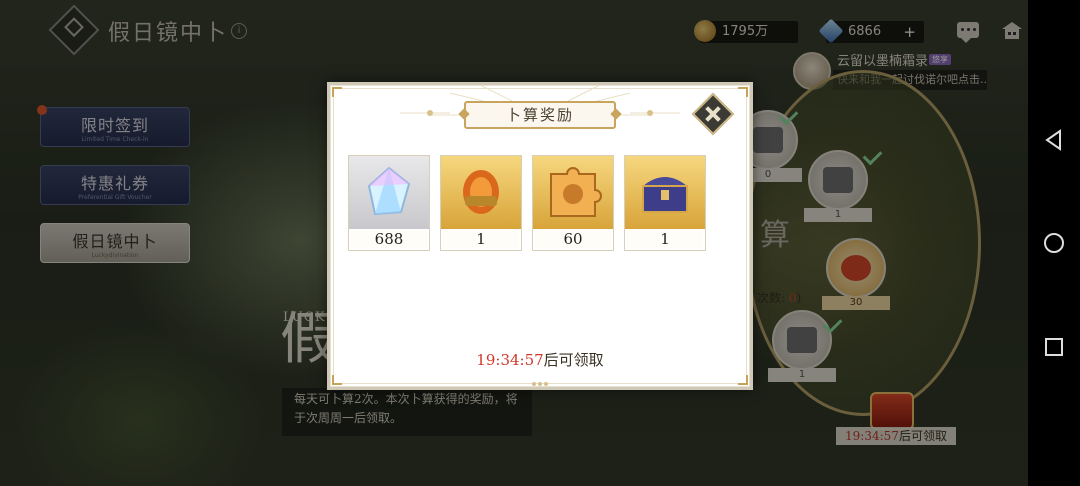 This screenshot has width=1080, height=486. I want to click on reward-item: 688, so click(389, 203).